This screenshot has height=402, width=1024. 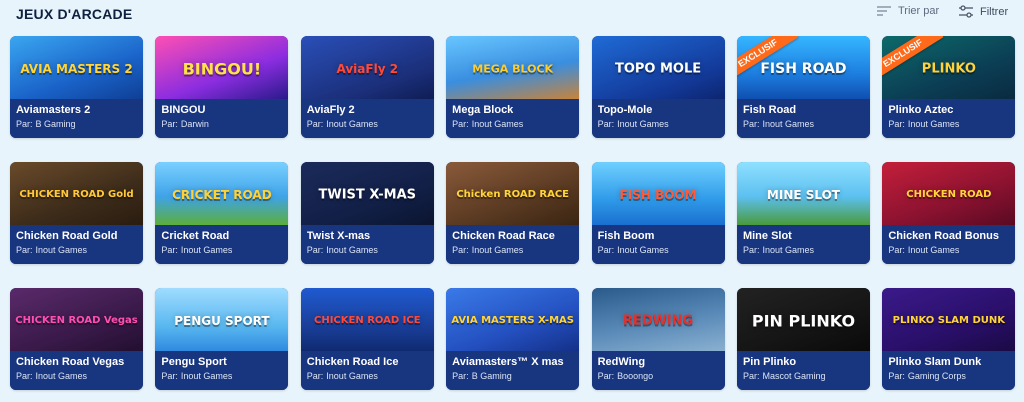 I want to click on game-logo: CRICKET ROAD, so click(x=222, y=194).